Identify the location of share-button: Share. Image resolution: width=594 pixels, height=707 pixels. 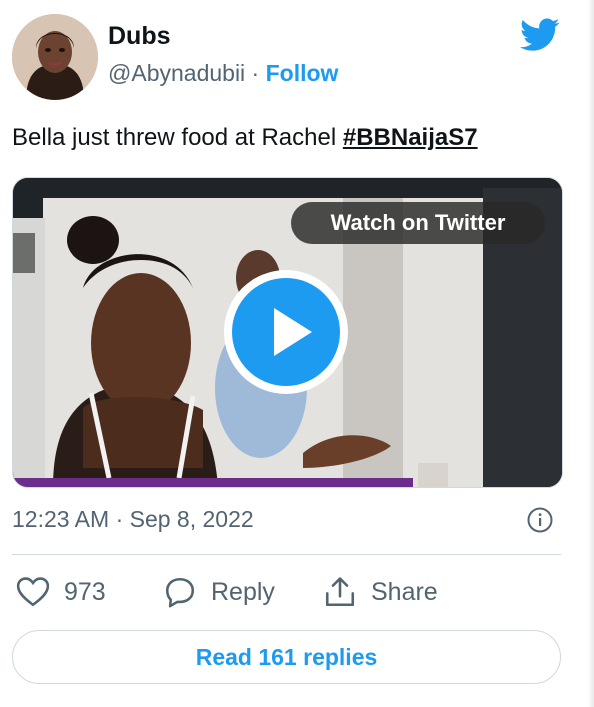
(380, 592).